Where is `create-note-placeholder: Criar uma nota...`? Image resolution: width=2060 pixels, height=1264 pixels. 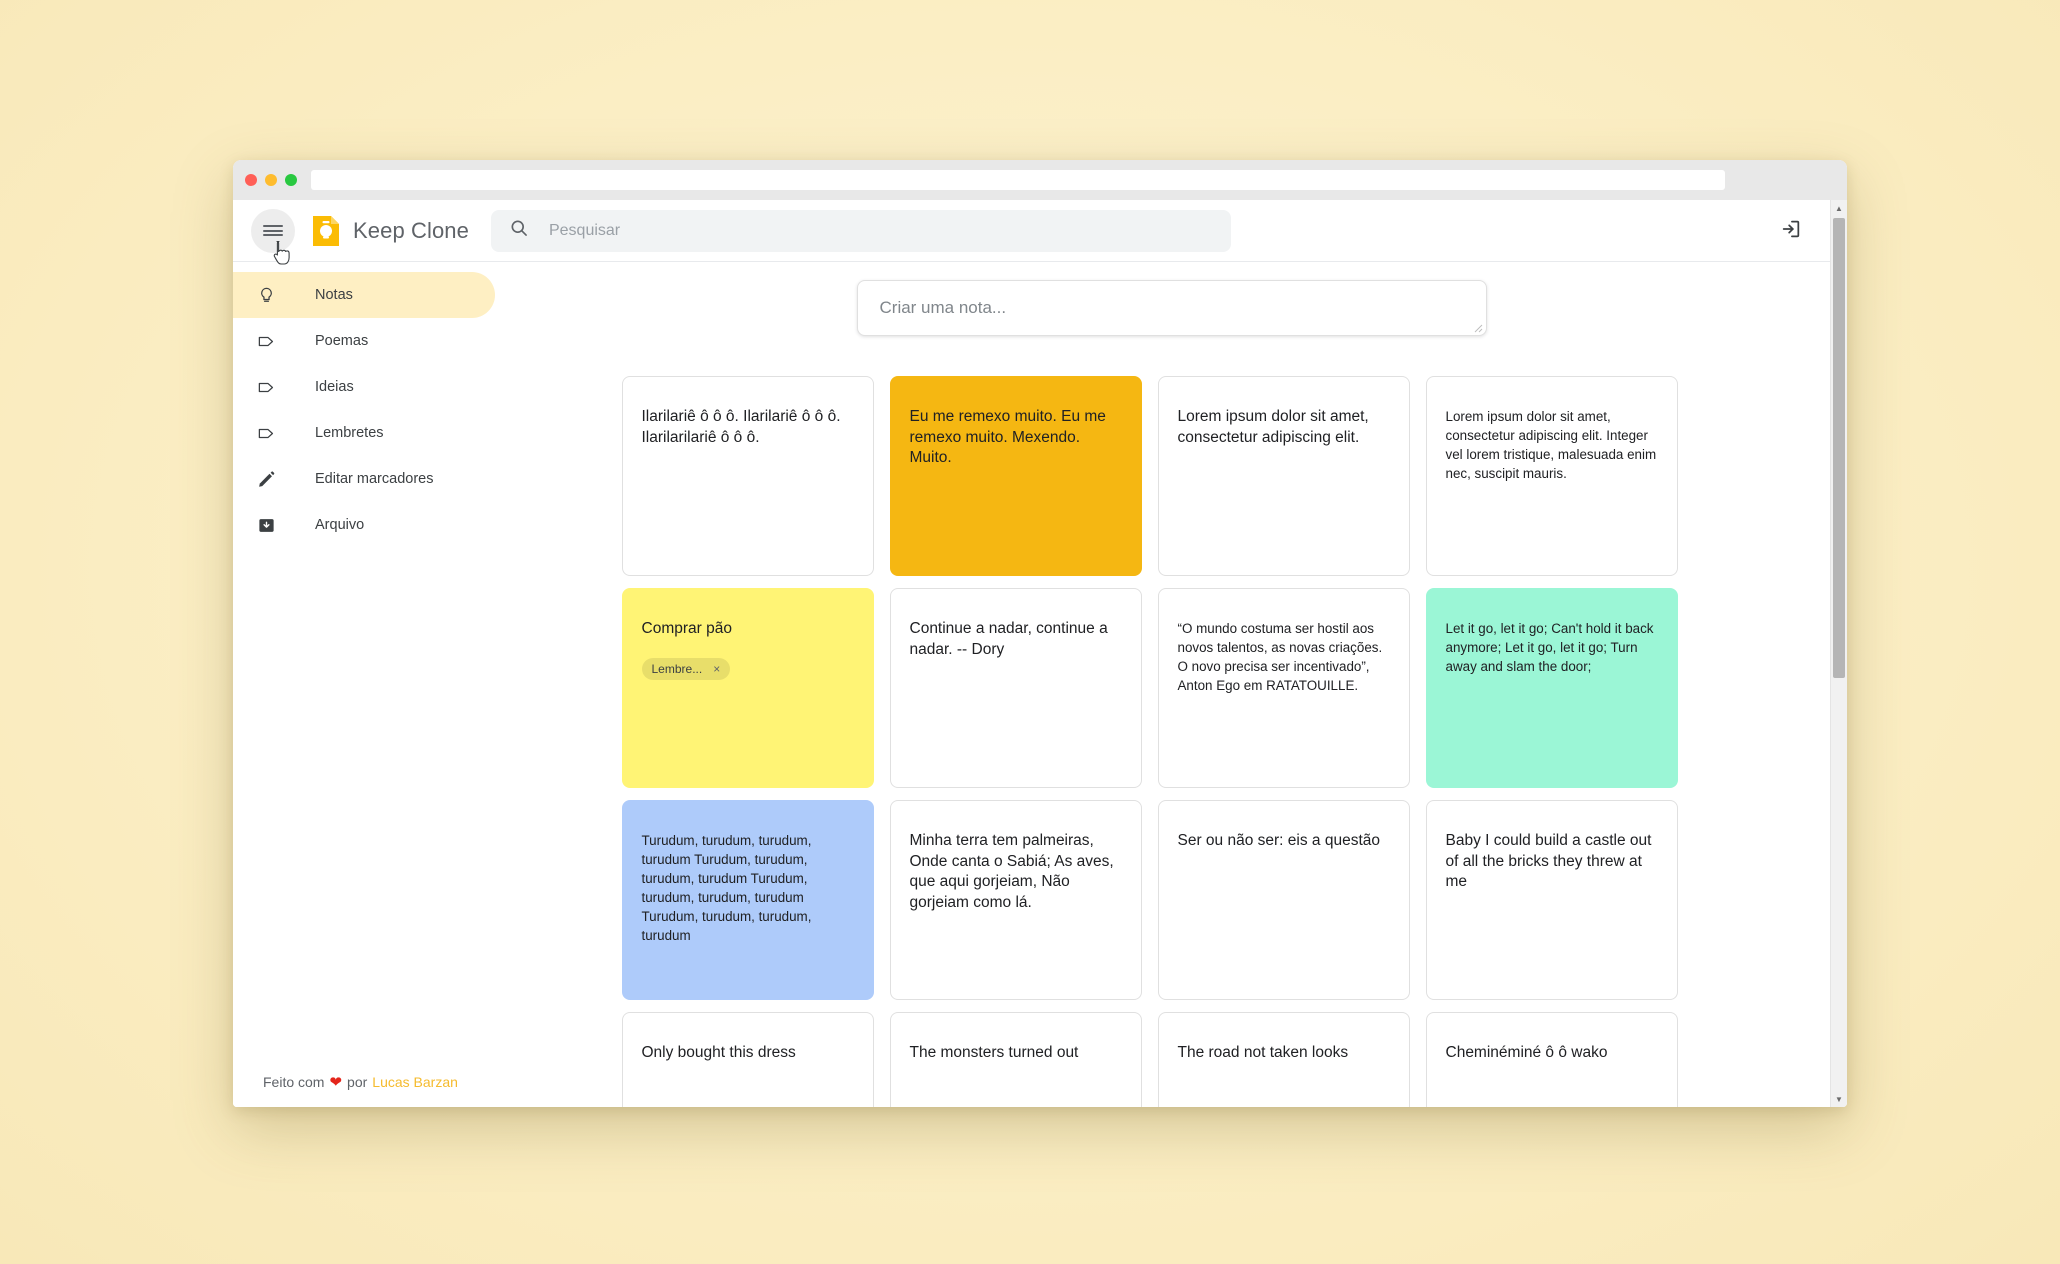 create-note-placeholder: Criar uma nota... is located at coordinates (943, 307).